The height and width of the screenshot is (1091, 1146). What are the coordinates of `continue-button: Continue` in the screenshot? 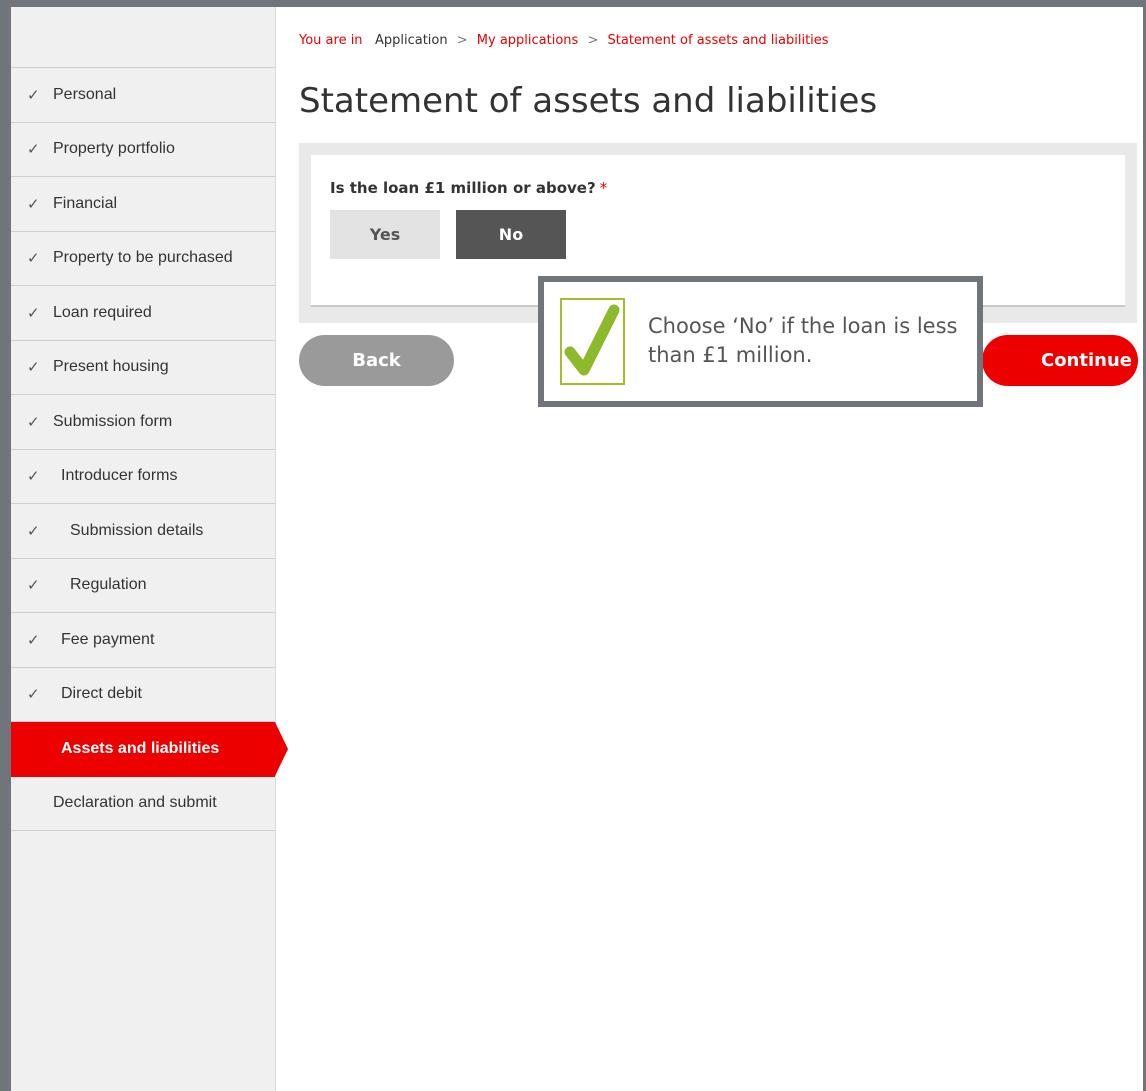 It's located at (1060, 360).